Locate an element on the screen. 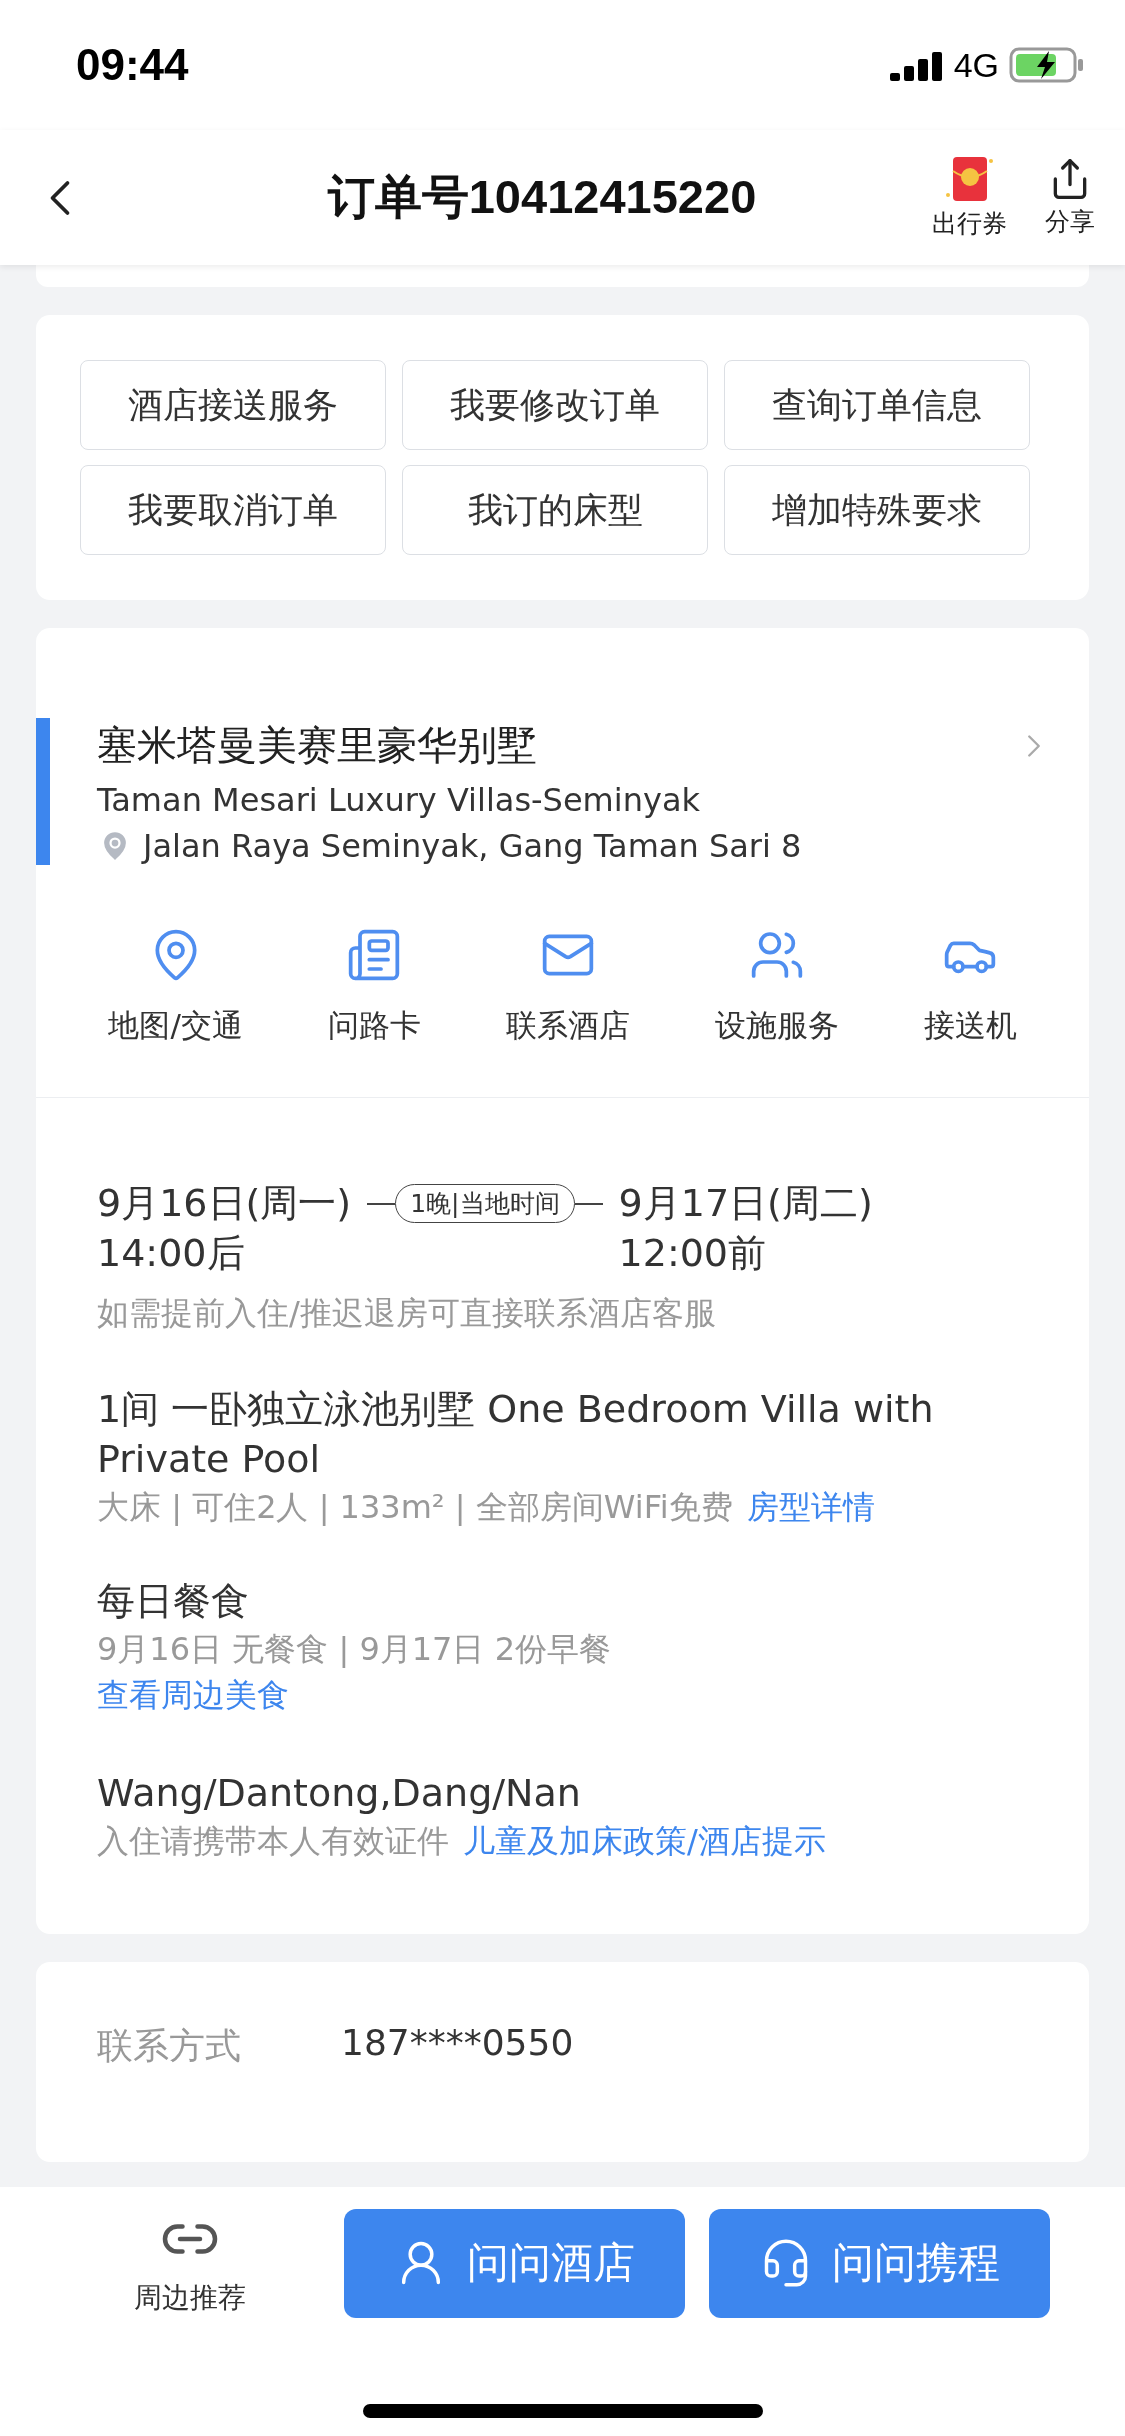 The image size is (1125, 2436). ask-button: 问问携程 is located at coordinates (879, 2263).